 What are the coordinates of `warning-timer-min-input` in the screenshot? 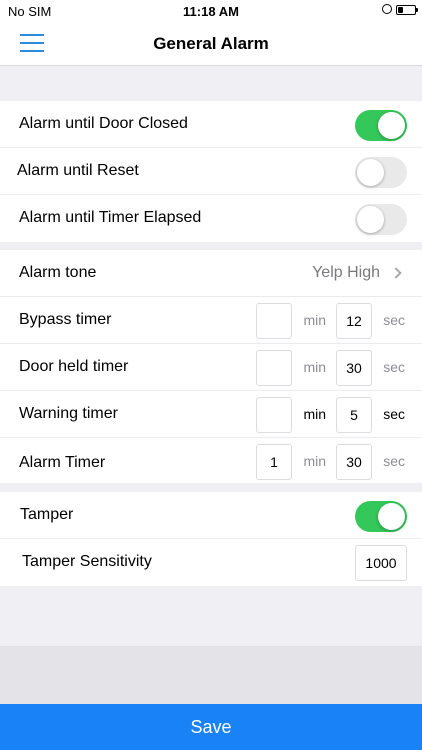 It's located at (274, 415).